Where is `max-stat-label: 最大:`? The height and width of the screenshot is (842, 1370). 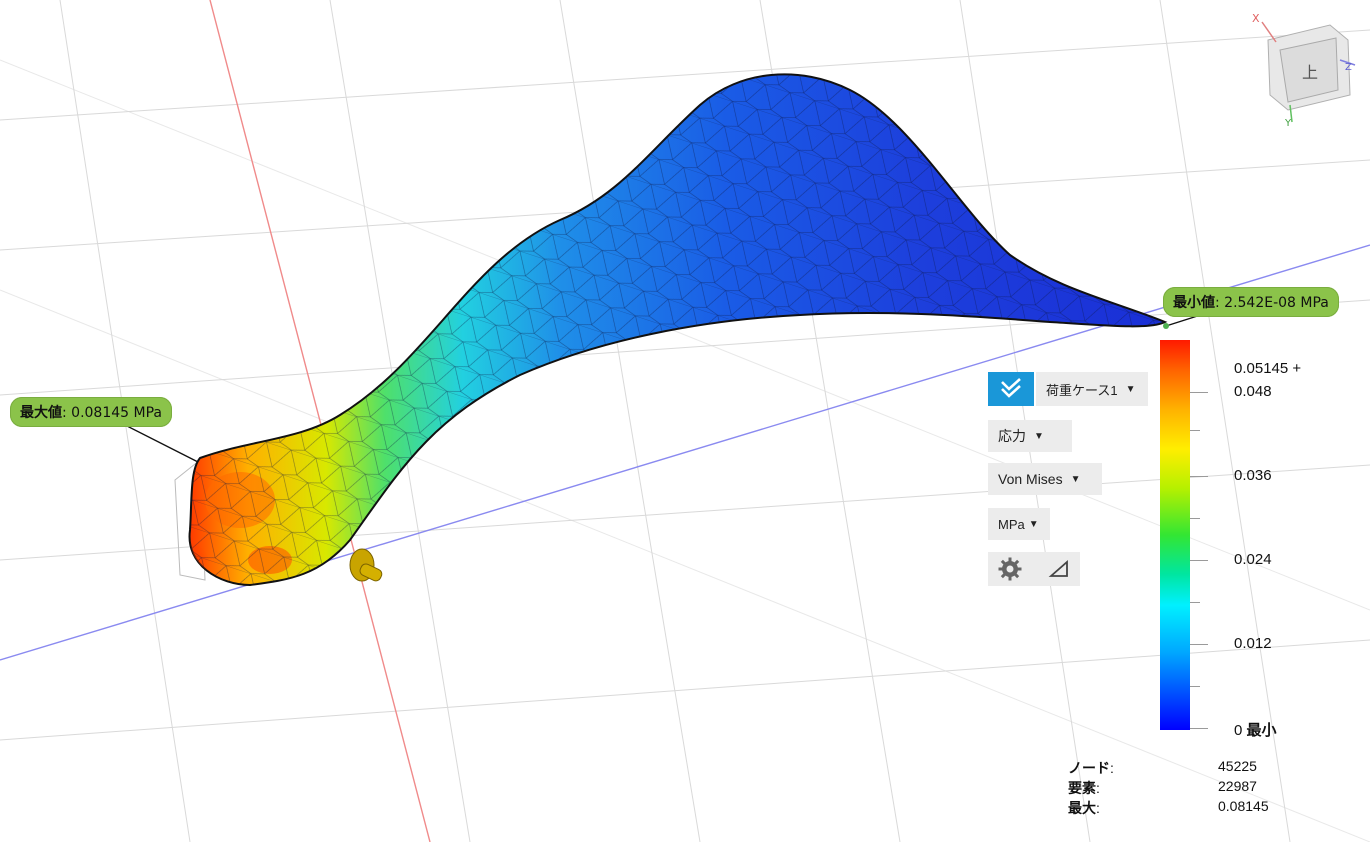
max-stat-label: 最大: is located at coordinates (1084, 808).